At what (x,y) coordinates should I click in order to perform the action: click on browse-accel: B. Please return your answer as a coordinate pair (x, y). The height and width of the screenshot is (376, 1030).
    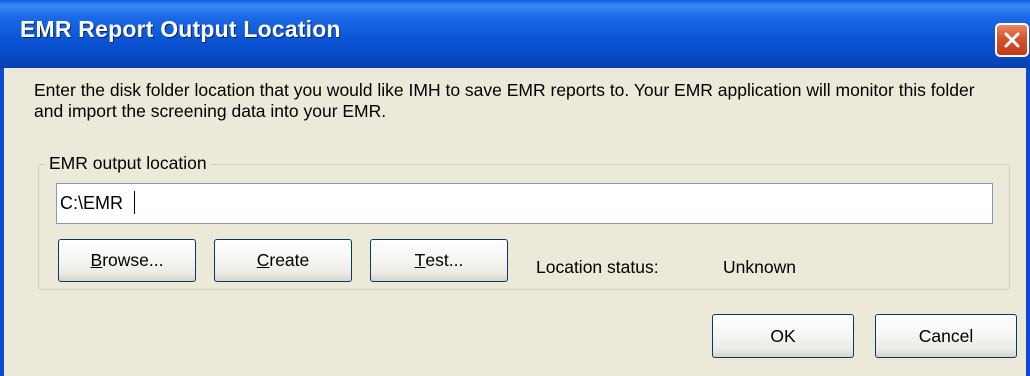
    Looking at the image, I should click on (96, 260).